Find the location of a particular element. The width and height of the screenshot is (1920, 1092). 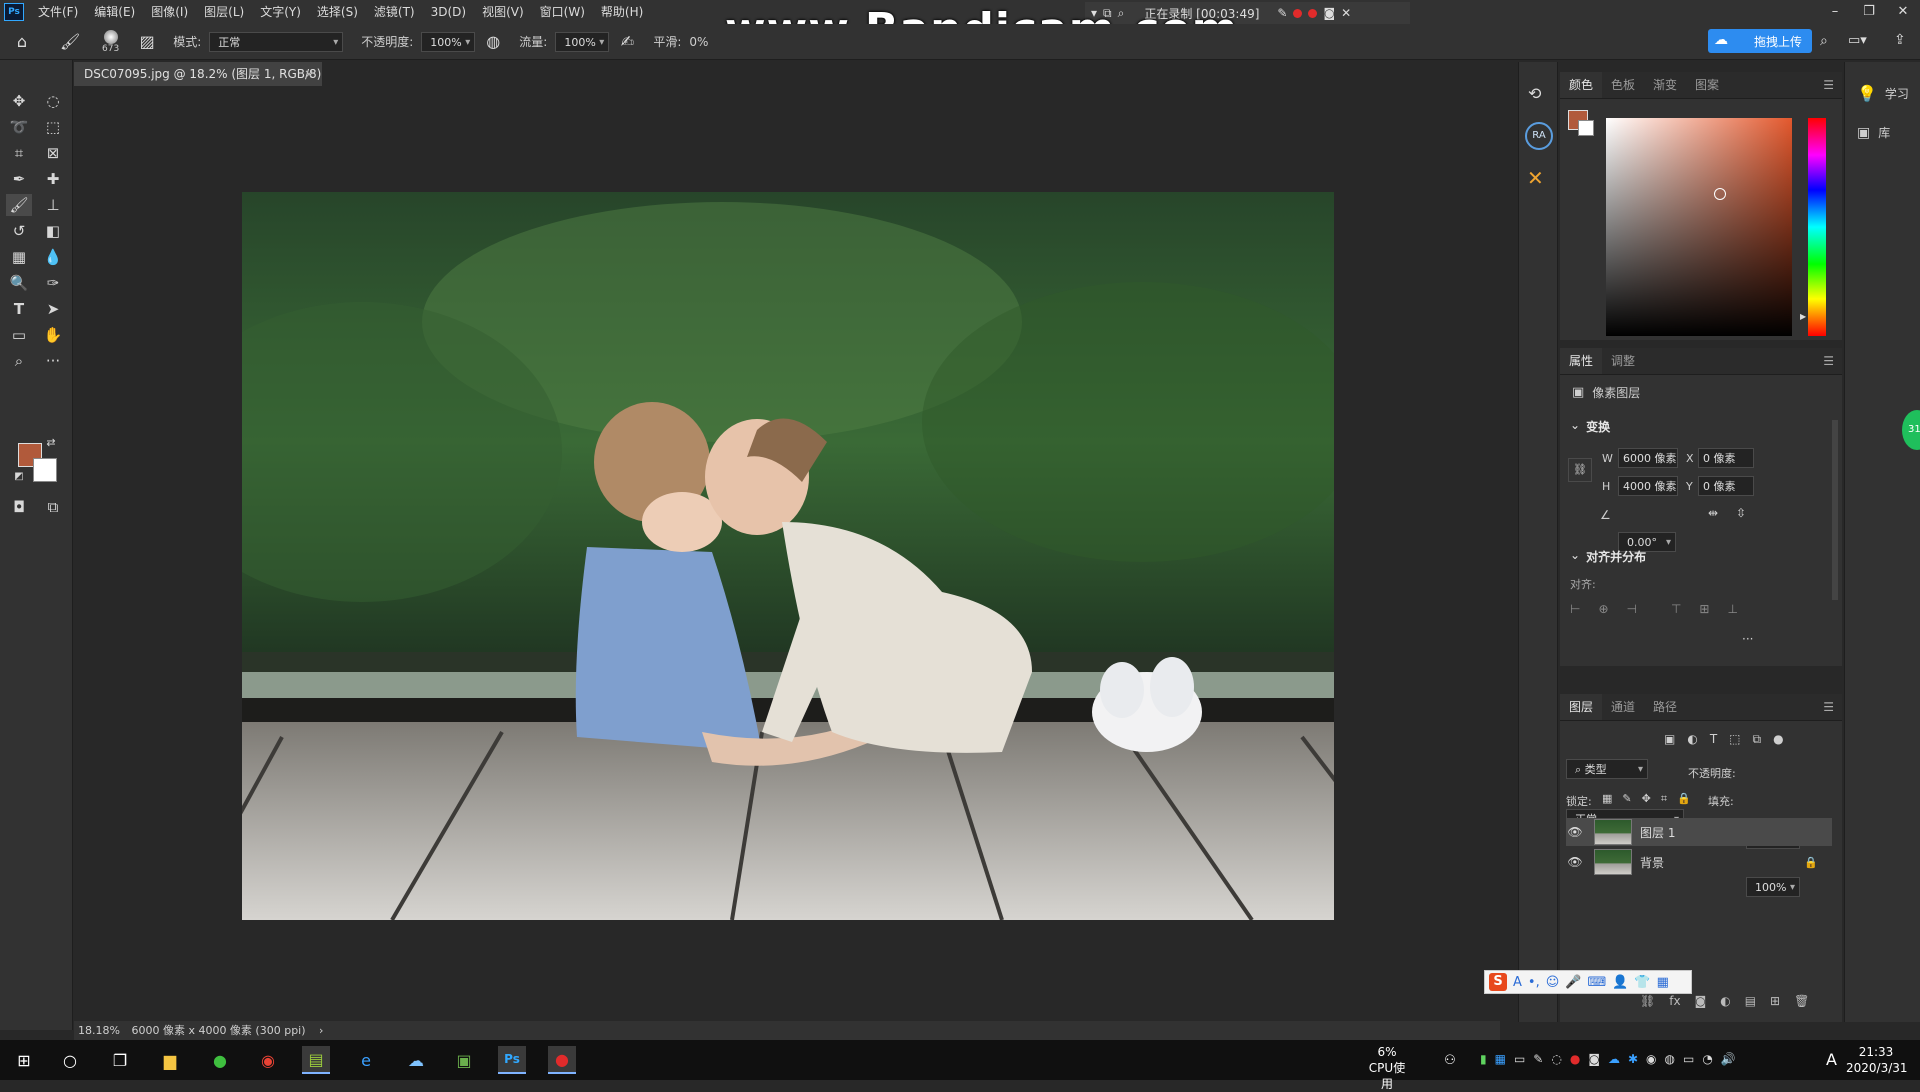

image-viewer-icon: ▣ is located at coordinates (464, 1060).